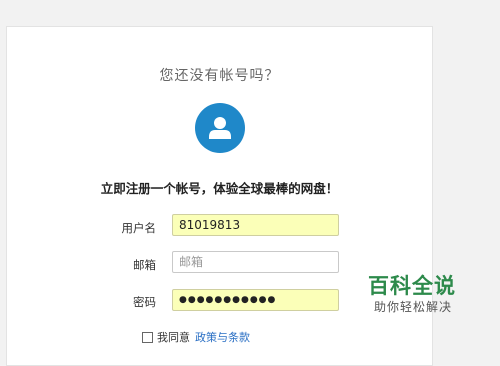  I want to click on no-account-question: 您还没有帐号吗？, so click(219, 76).